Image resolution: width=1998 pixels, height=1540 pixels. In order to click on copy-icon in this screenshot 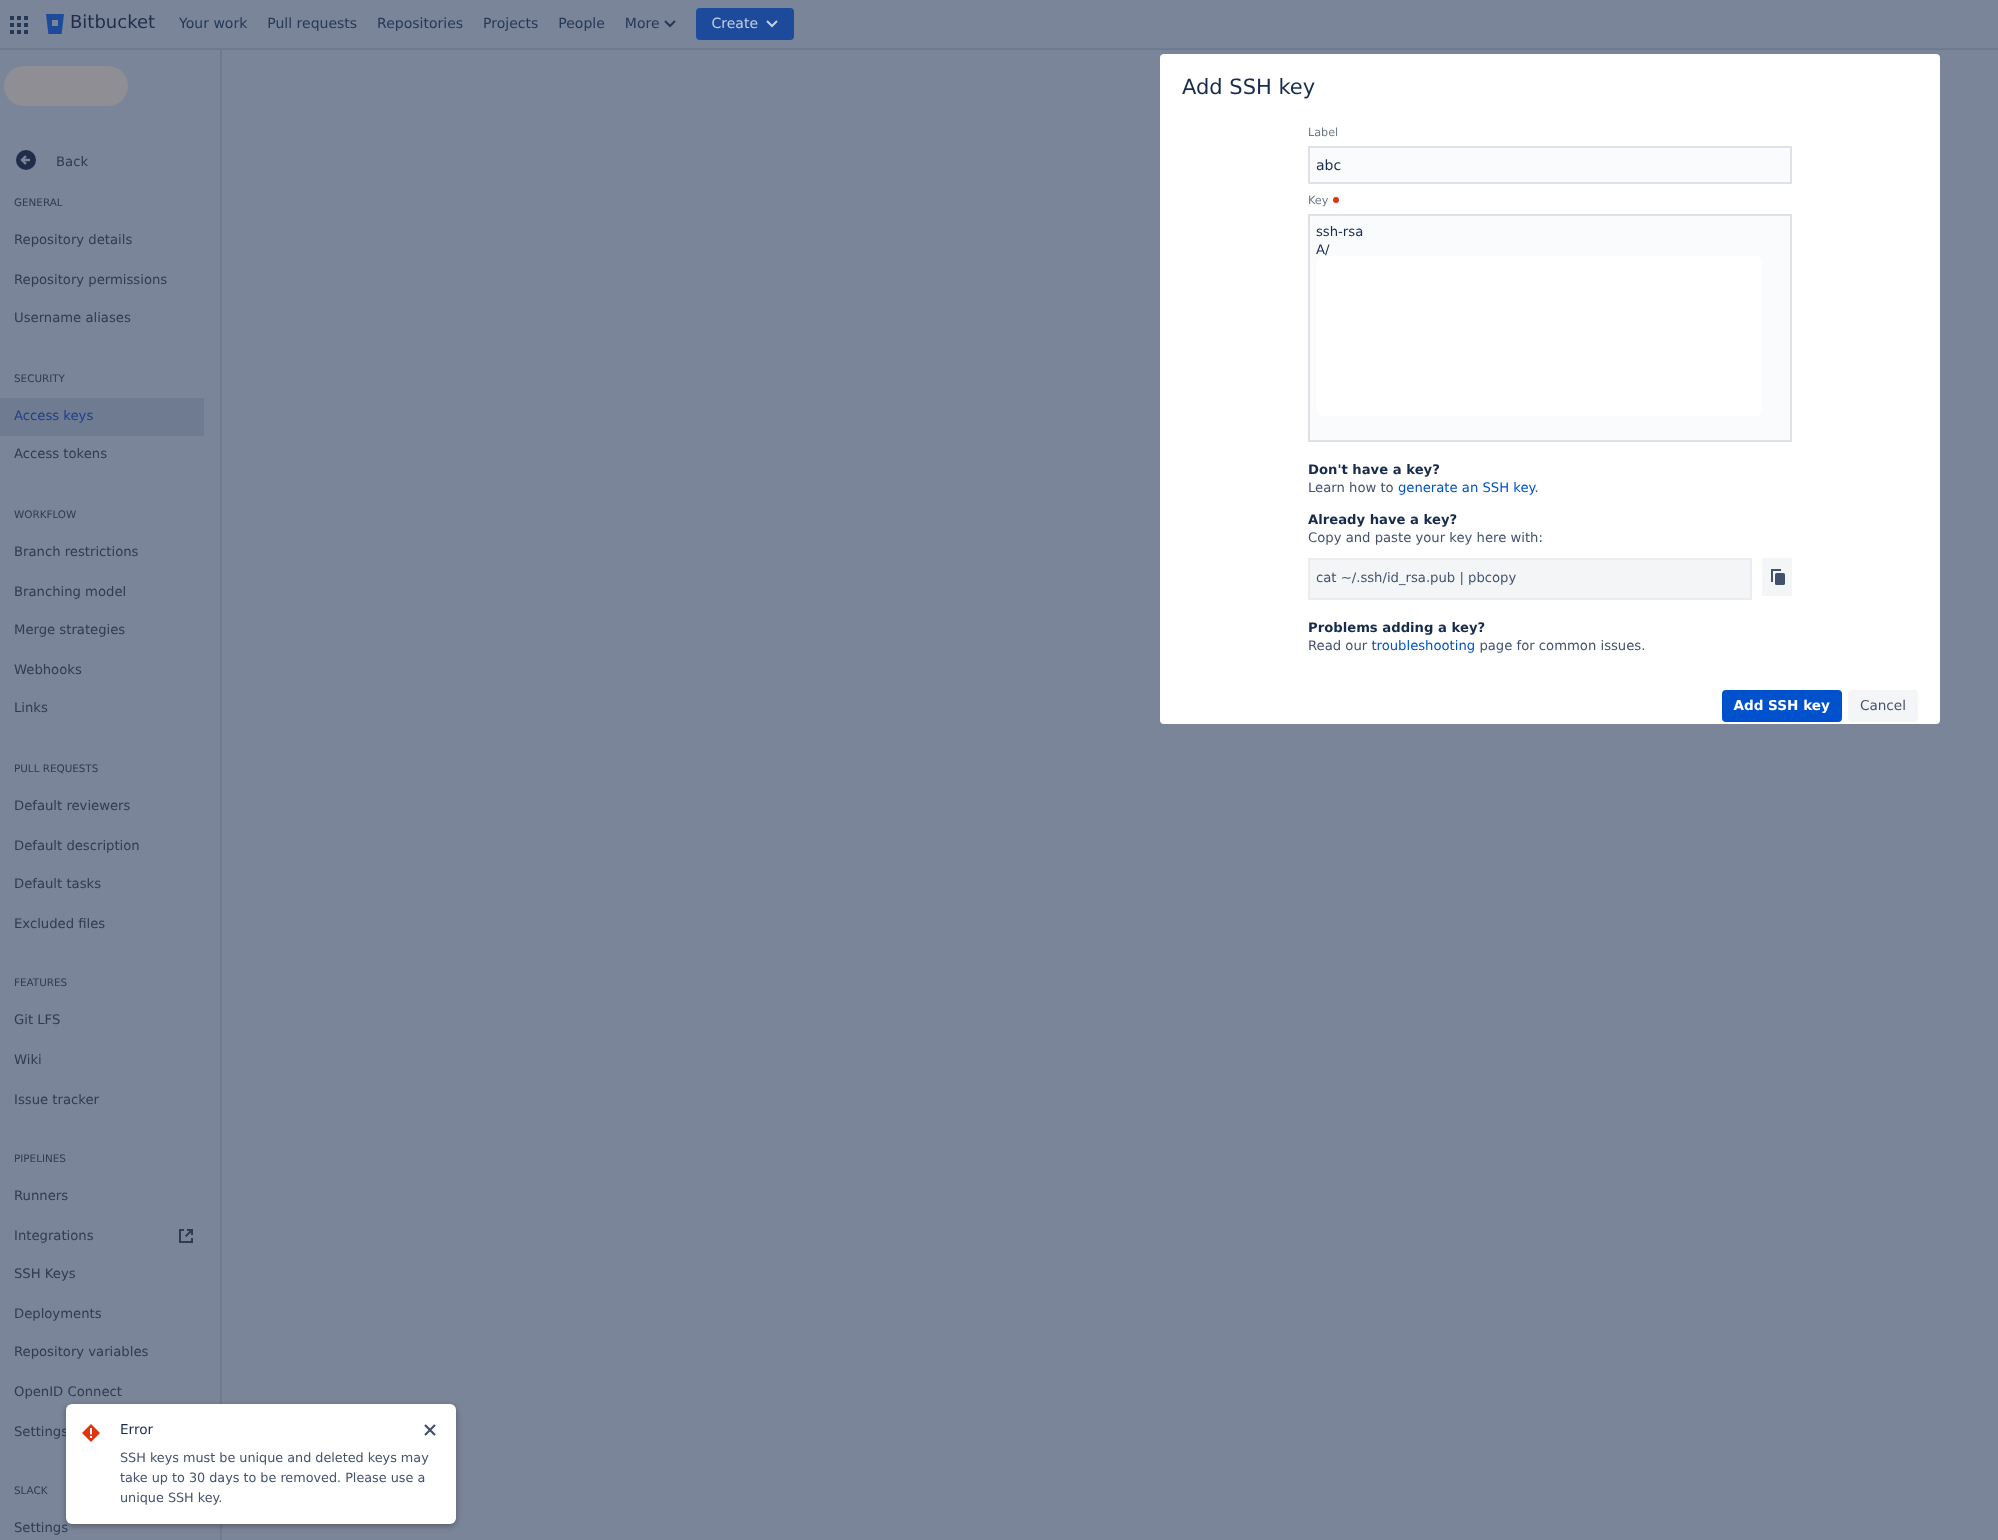, I will do `click(1777, 577)`.